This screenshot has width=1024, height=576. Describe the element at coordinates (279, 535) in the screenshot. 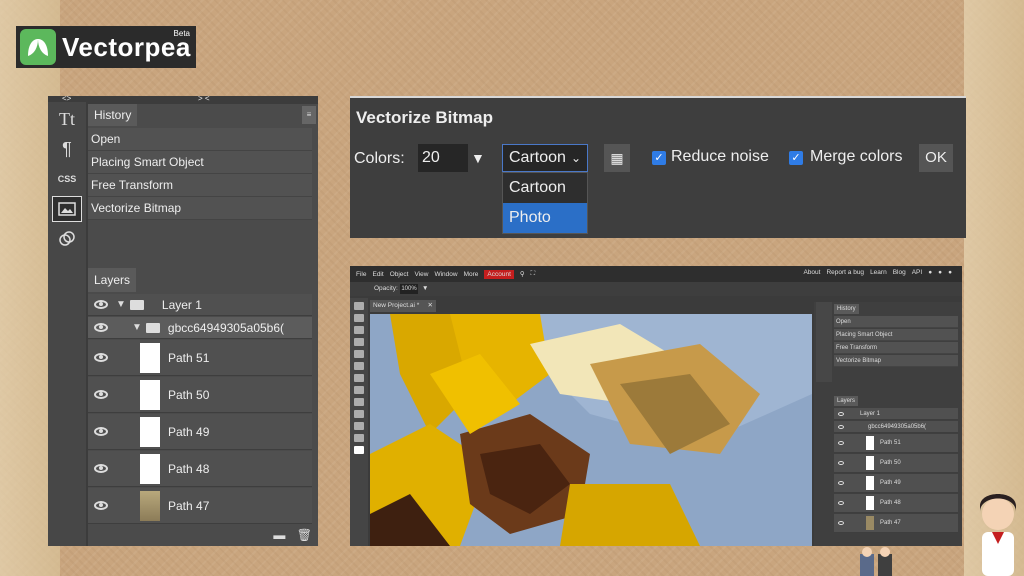

I see `new-folder-icon: ▬` at that location.